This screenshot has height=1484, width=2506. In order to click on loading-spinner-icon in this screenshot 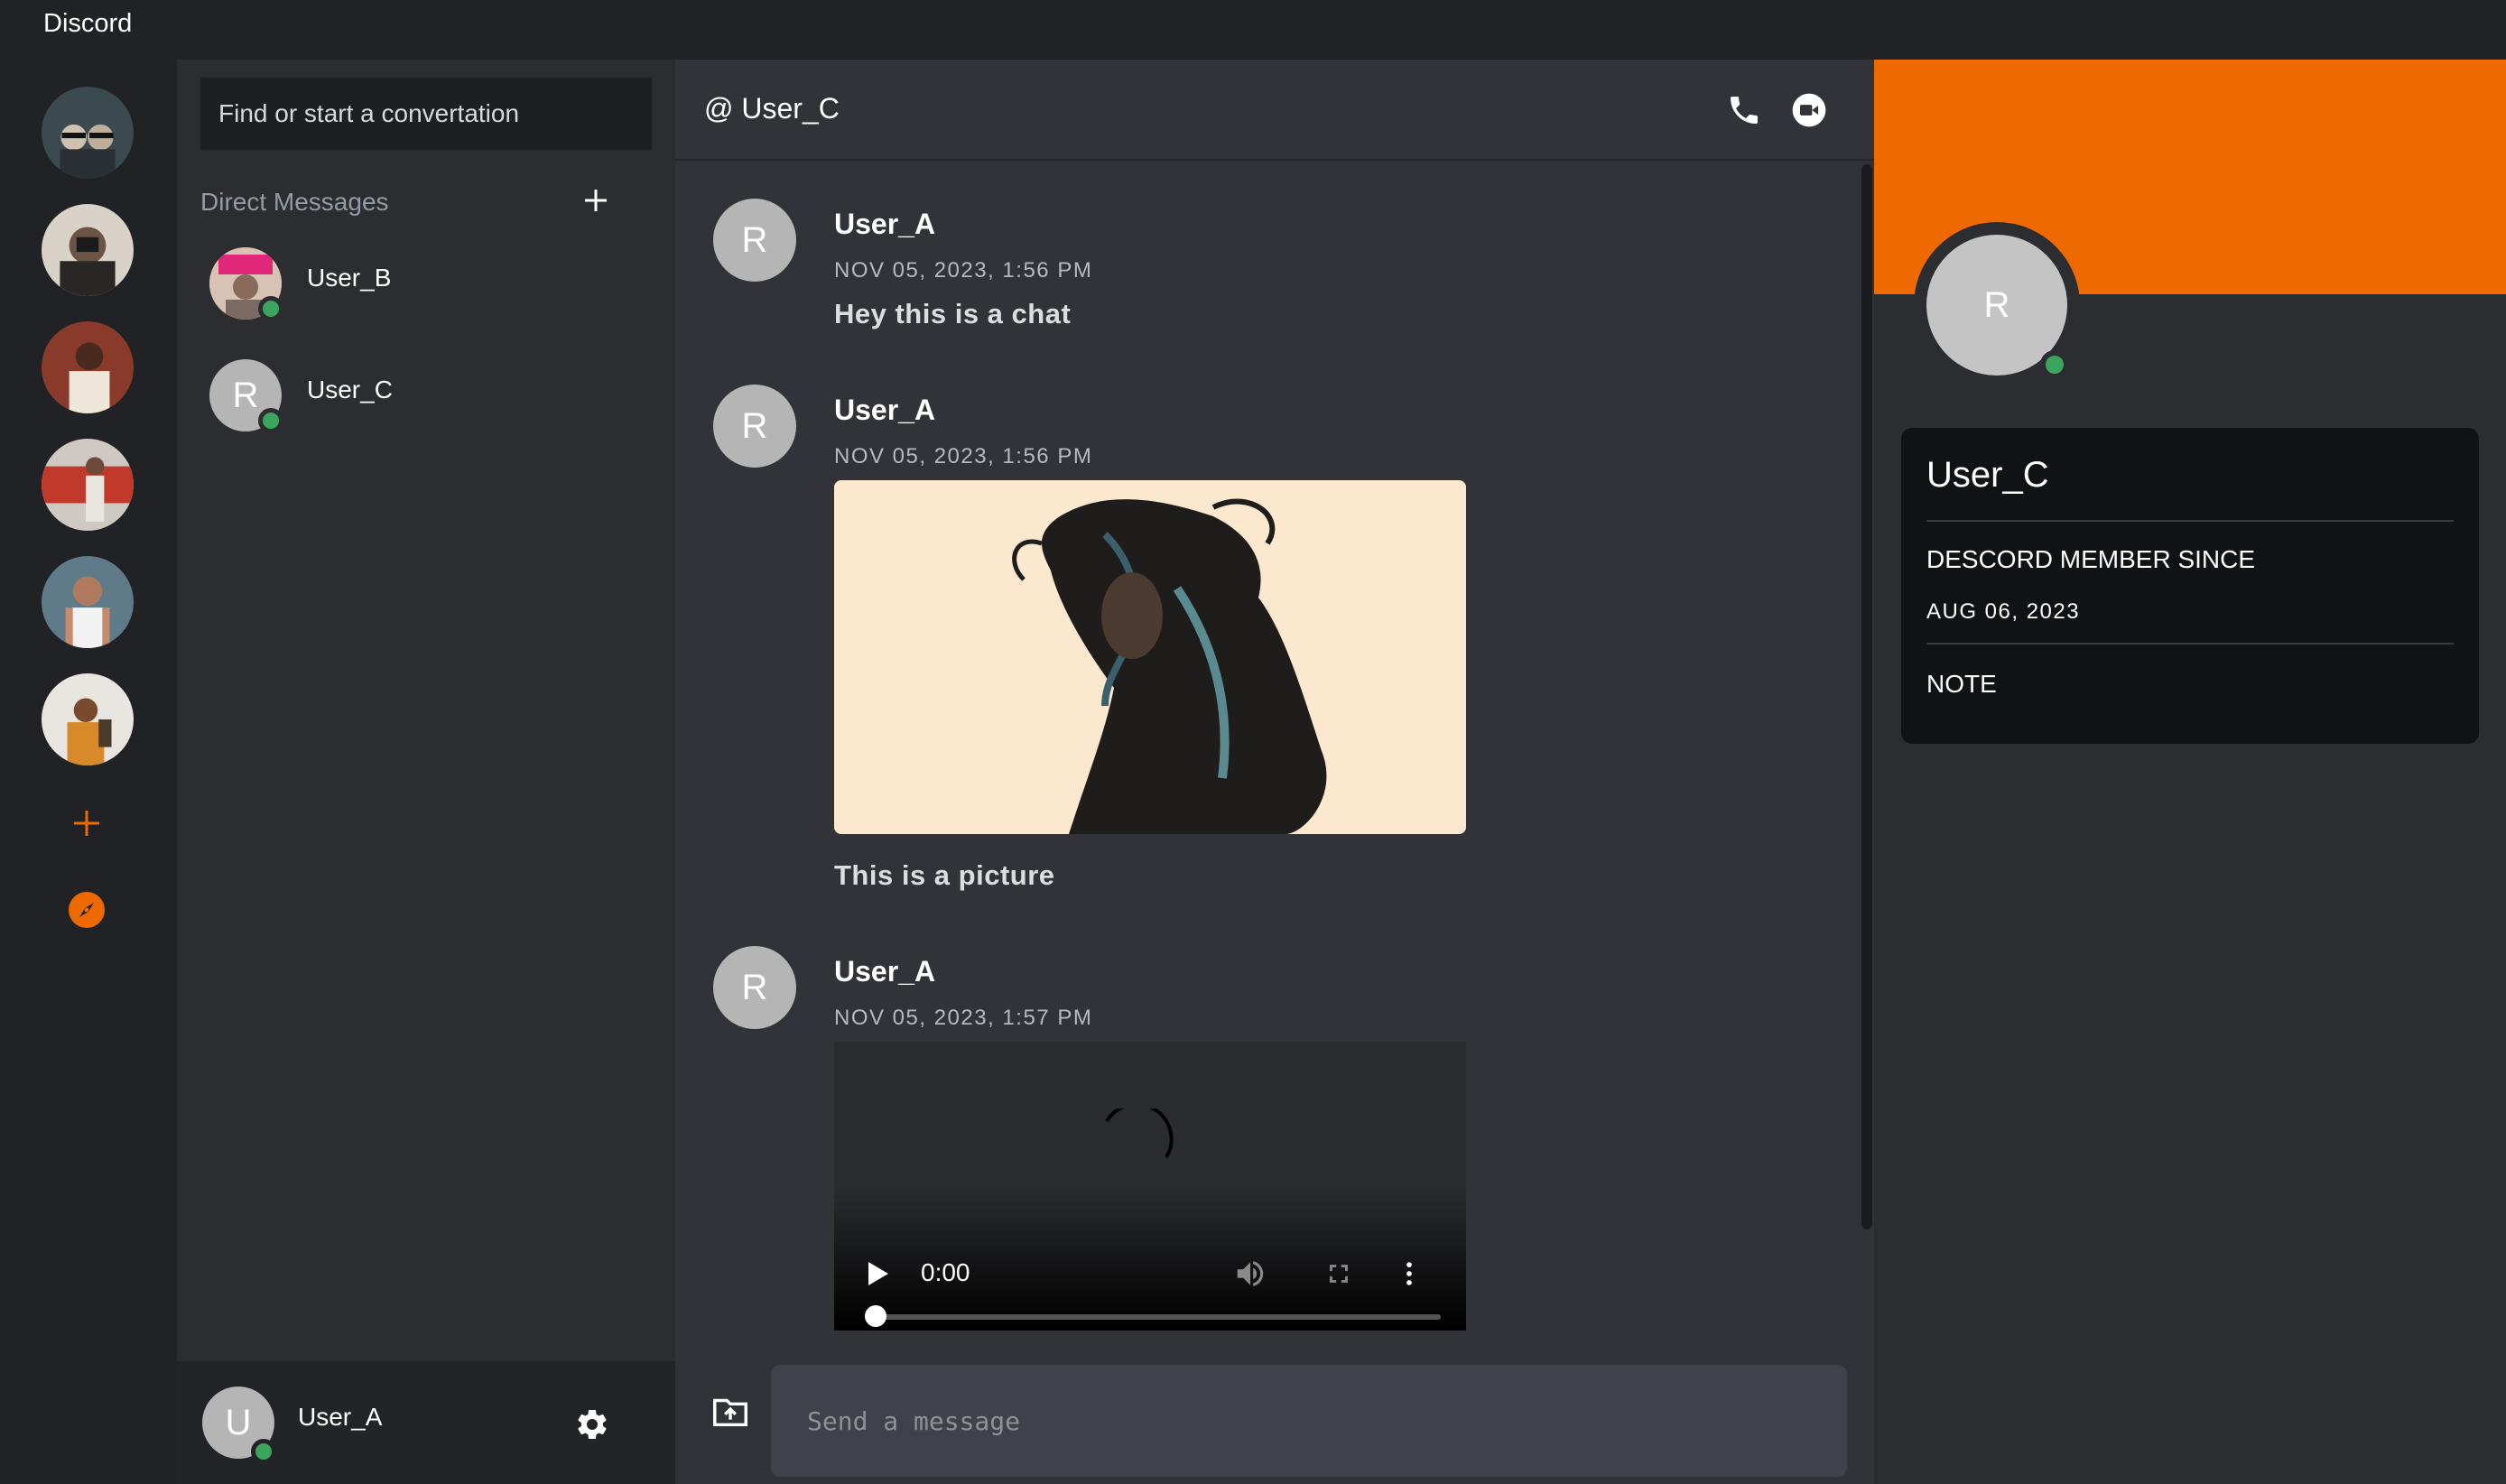, I will do `click(1139, 1134)`.